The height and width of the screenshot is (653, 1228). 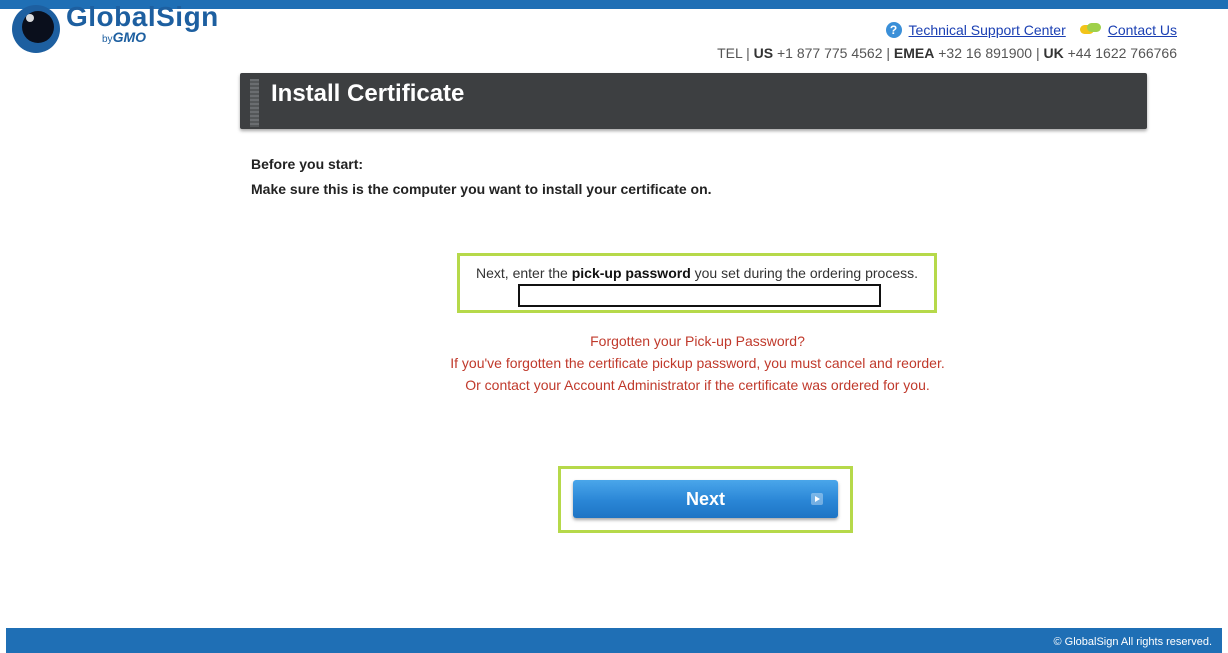 I want to click on intro-line-1: Before you start:, so click(x=307, y=164).